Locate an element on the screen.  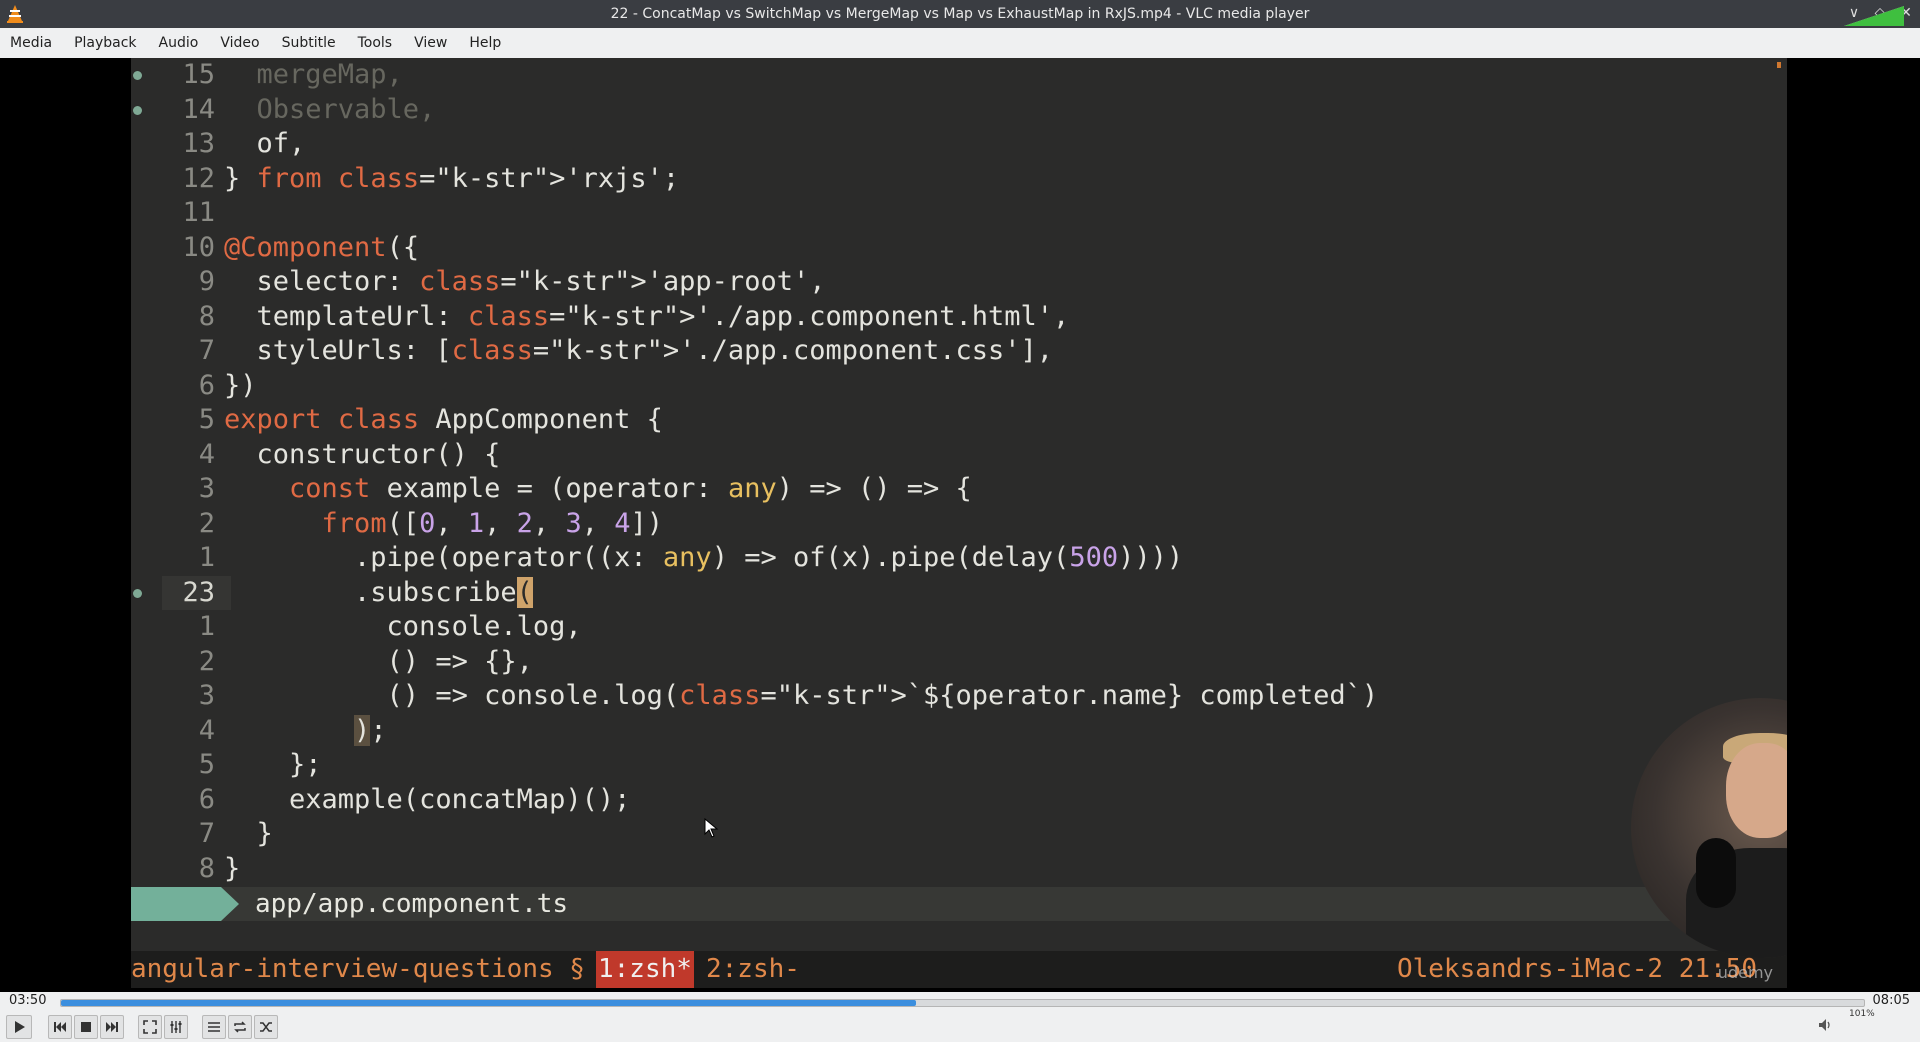
menu-playback: Playback is located at coordinates (105, 43).